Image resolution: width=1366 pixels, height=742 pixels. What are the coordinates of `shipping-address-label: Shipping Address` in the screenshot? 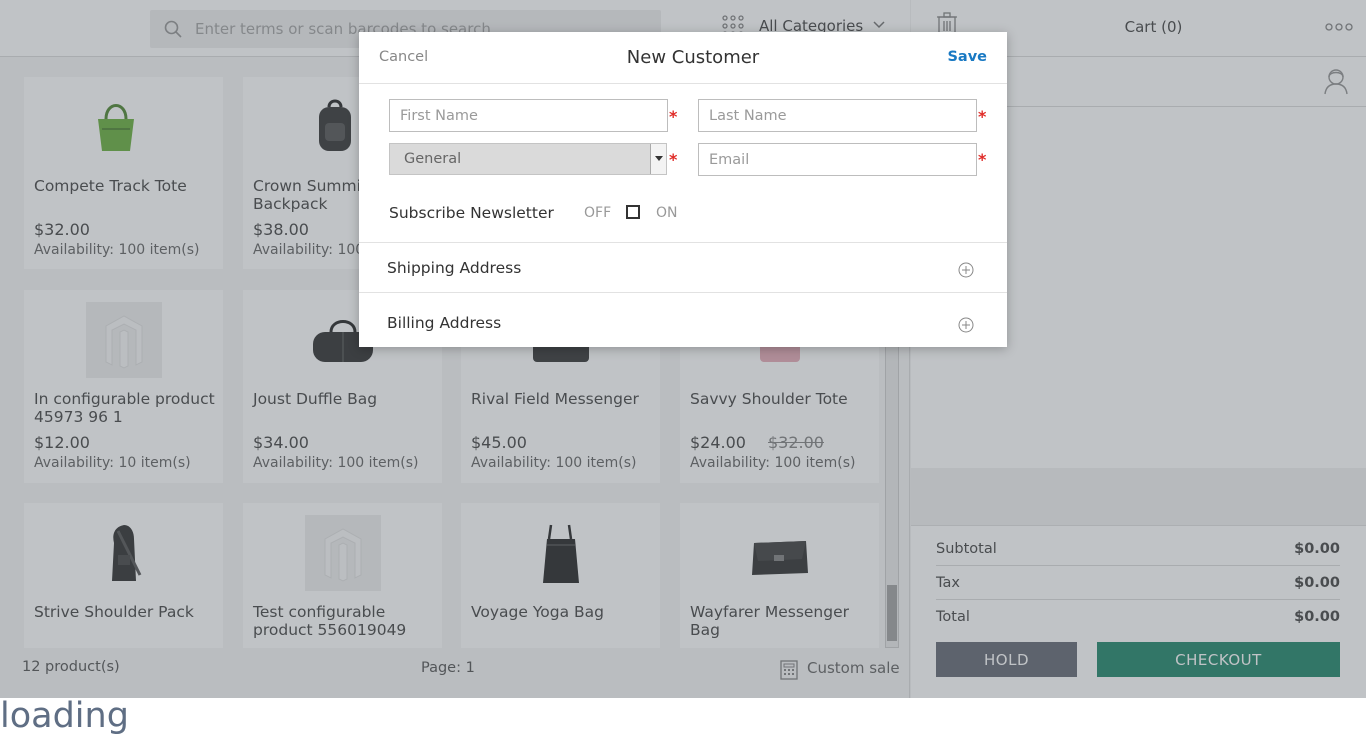 It's located at (454, 268).